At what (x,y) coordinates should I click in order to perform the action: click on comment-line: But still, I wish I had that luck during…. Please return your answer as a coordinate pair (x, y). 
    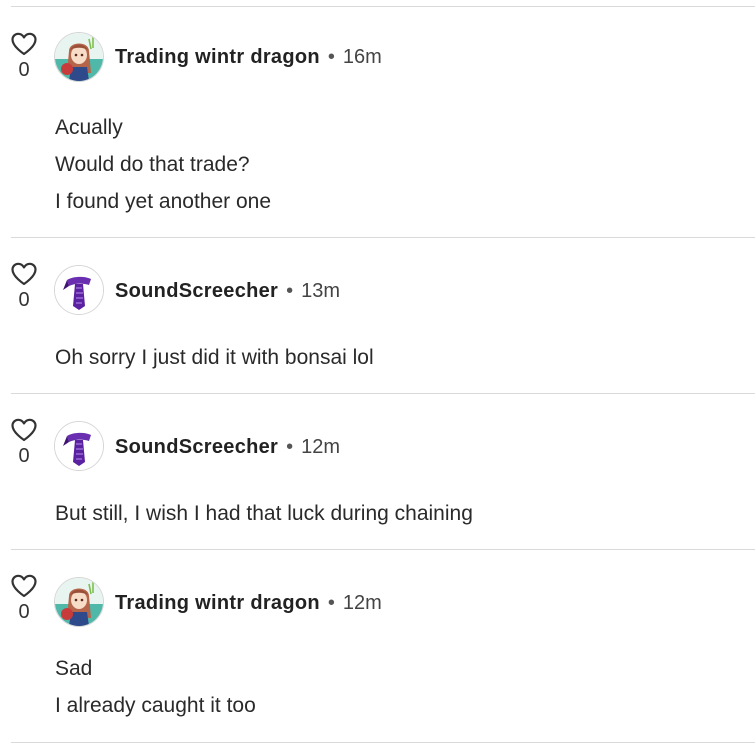
    Looking at the image, I should click on (264, 513).